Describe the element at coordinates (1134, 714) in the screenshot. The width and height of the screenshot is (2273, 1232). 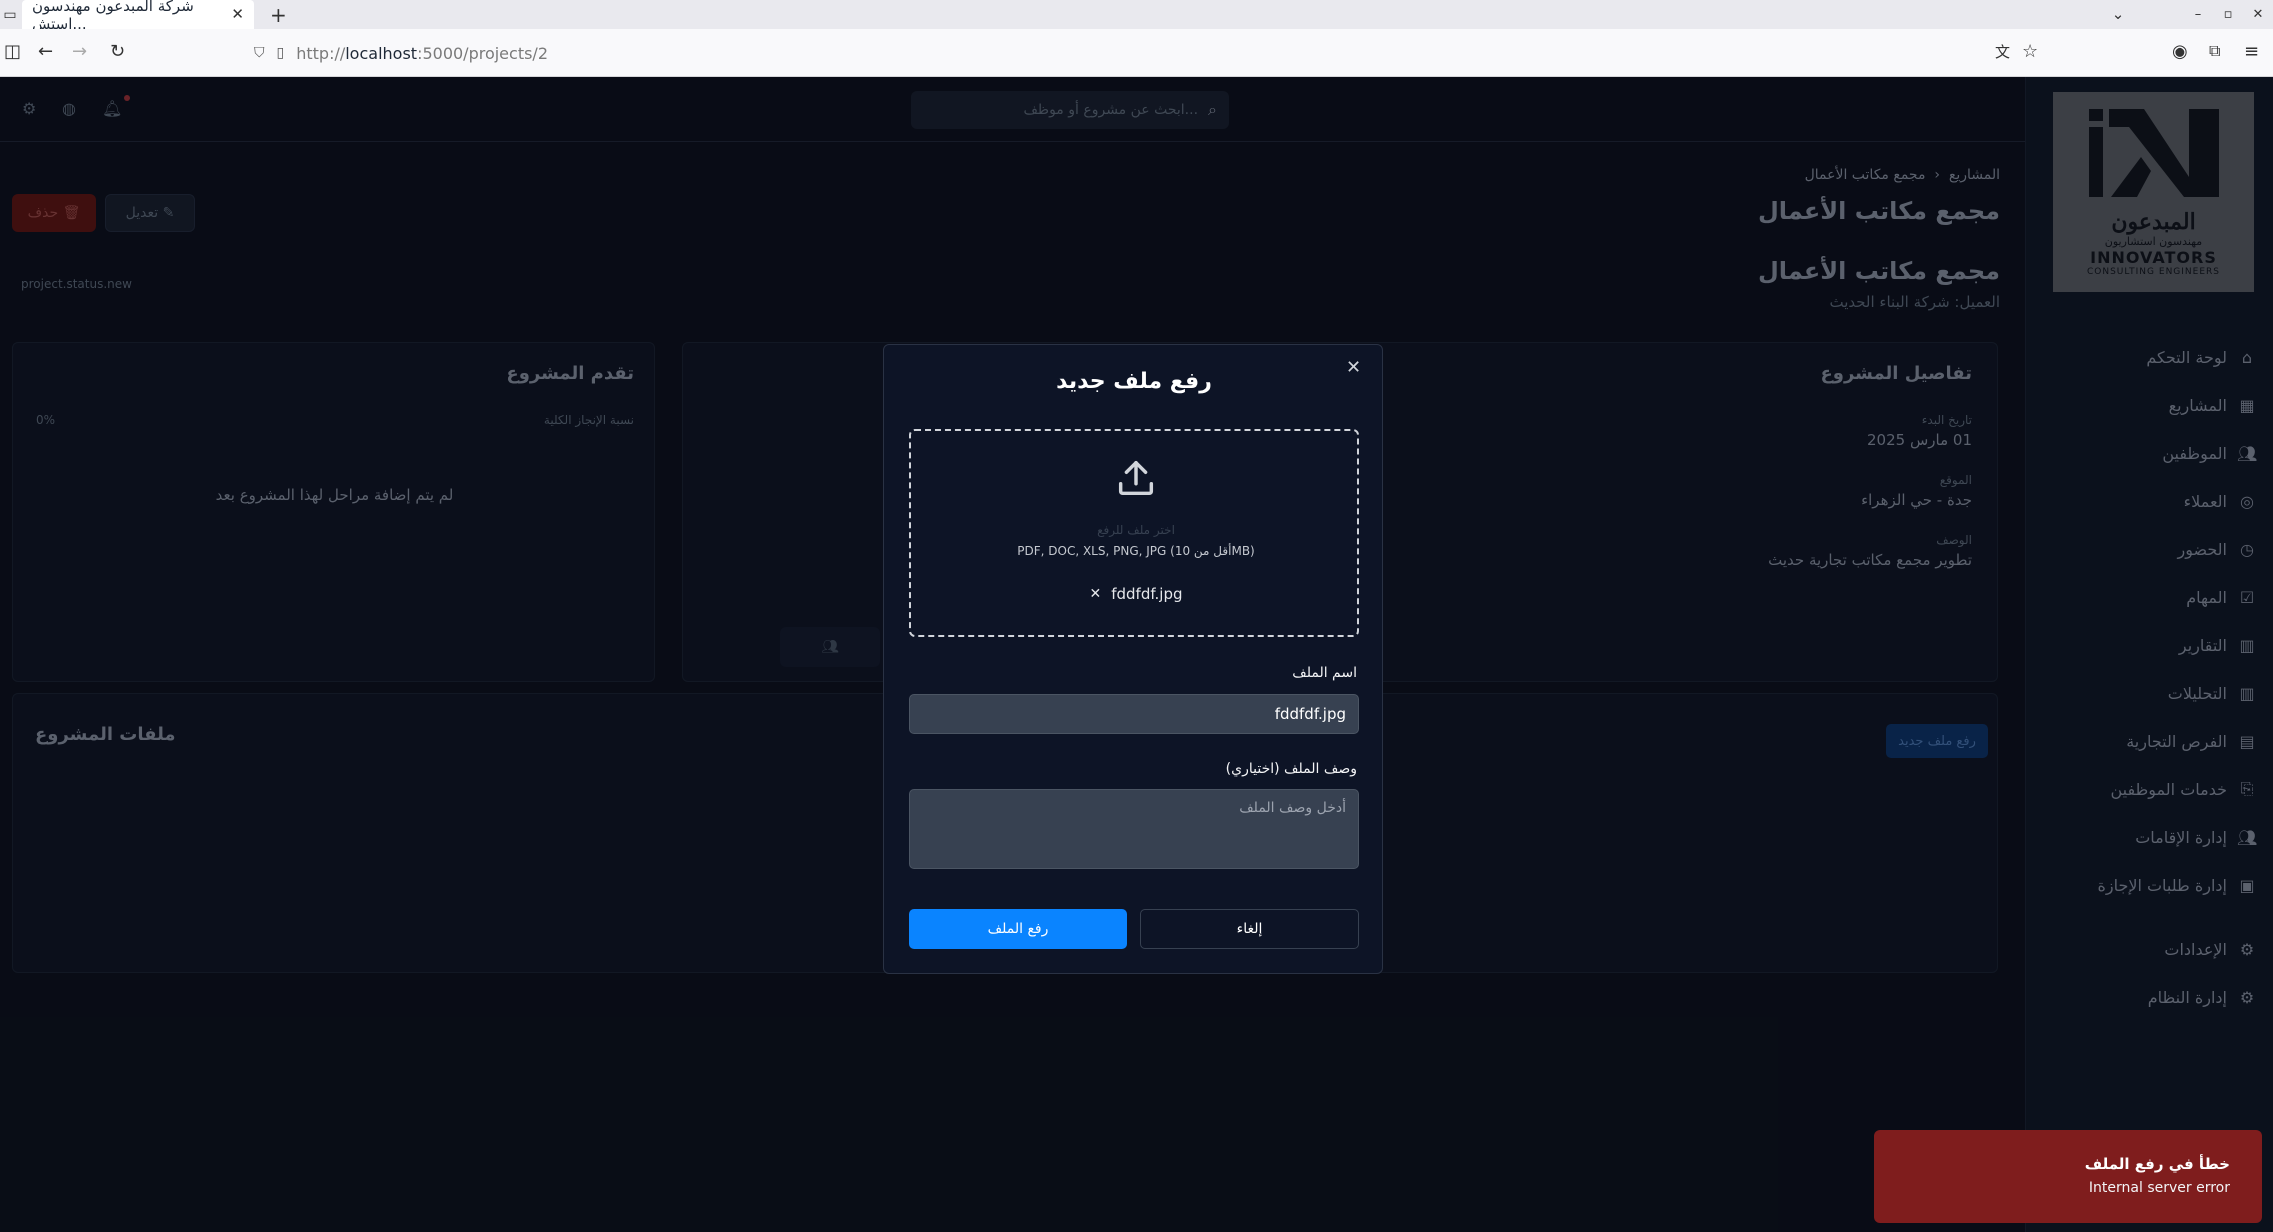
I see `file-name-input` at that location.